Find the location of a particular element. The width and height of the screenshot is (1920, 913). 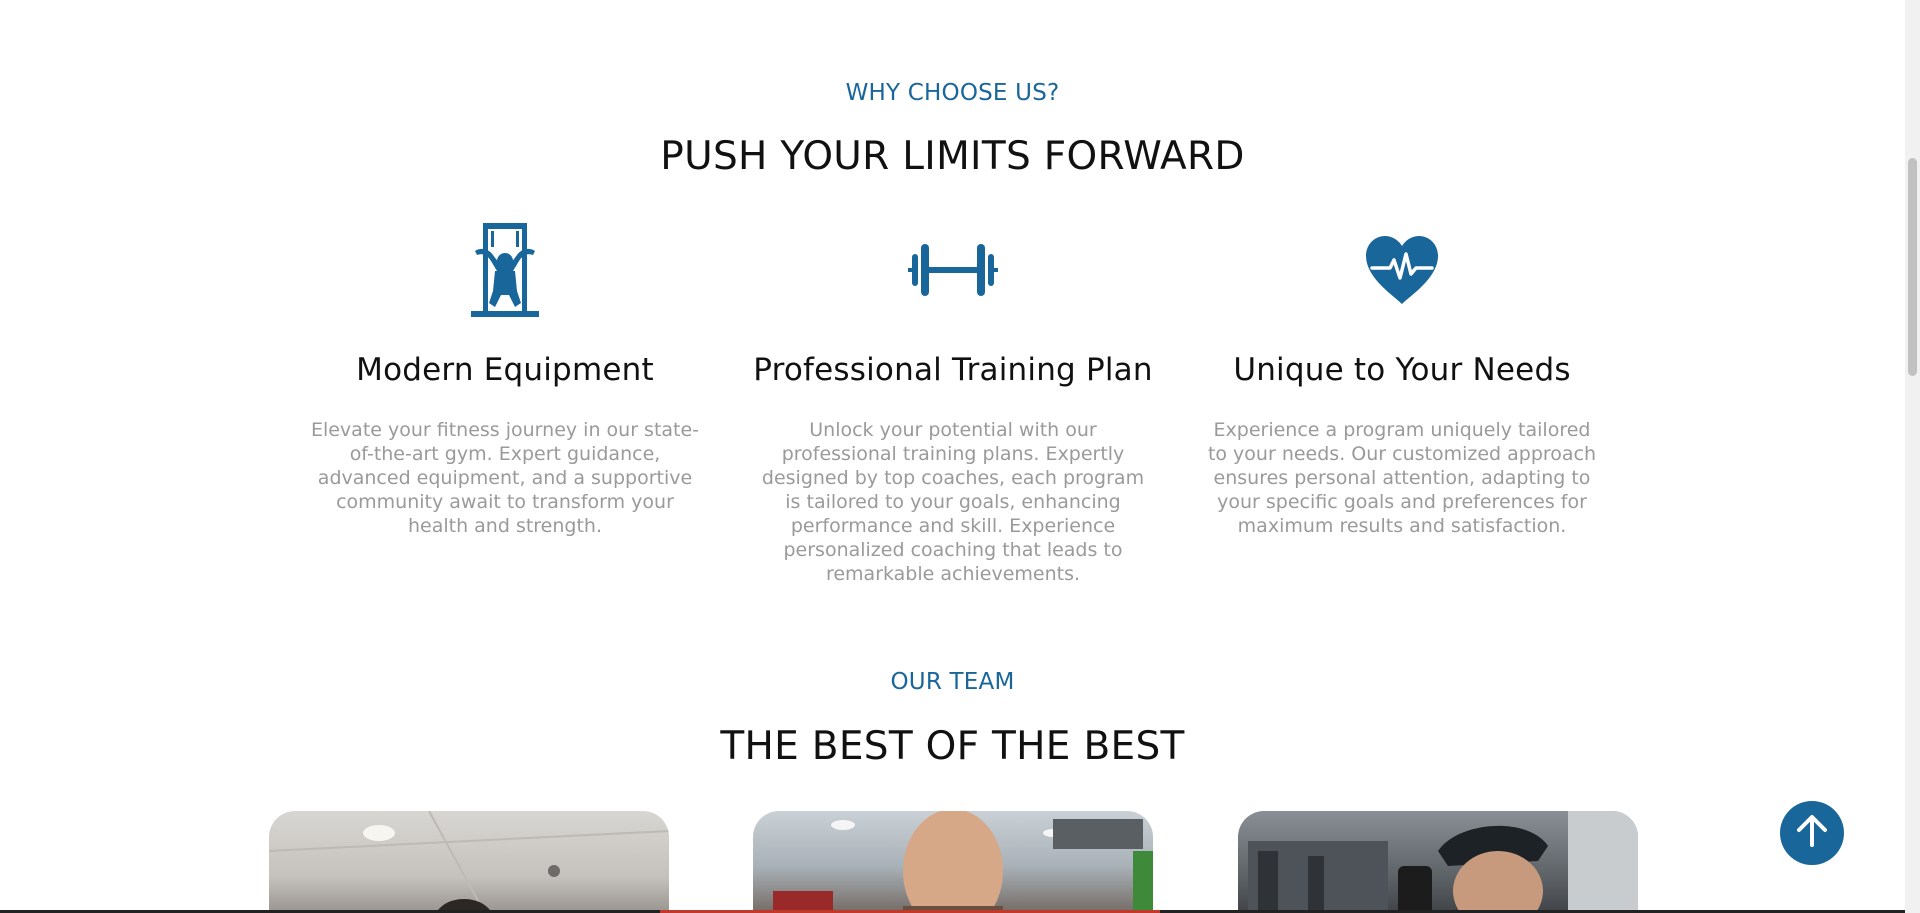

our-team-title: THE BEST OF THE BEST is located at coordinates (952, 746).